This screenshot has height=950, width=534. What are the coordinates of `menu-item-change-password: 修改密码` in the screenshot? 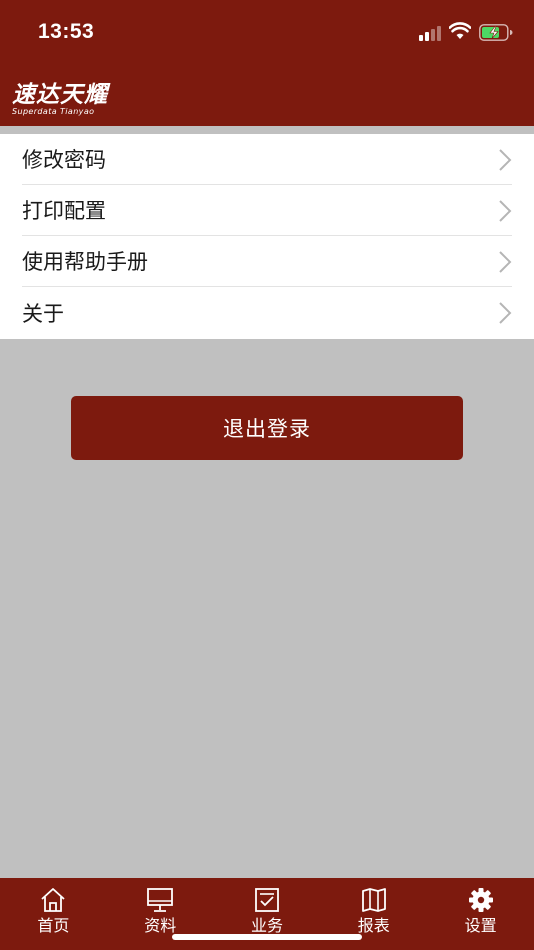 It's located at (267, 159).